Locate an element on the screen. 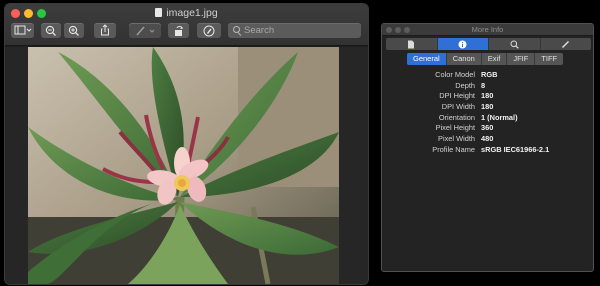 The image size is (600, 286). property-row: DPI Width 180 is located at coordinates (487, 107).